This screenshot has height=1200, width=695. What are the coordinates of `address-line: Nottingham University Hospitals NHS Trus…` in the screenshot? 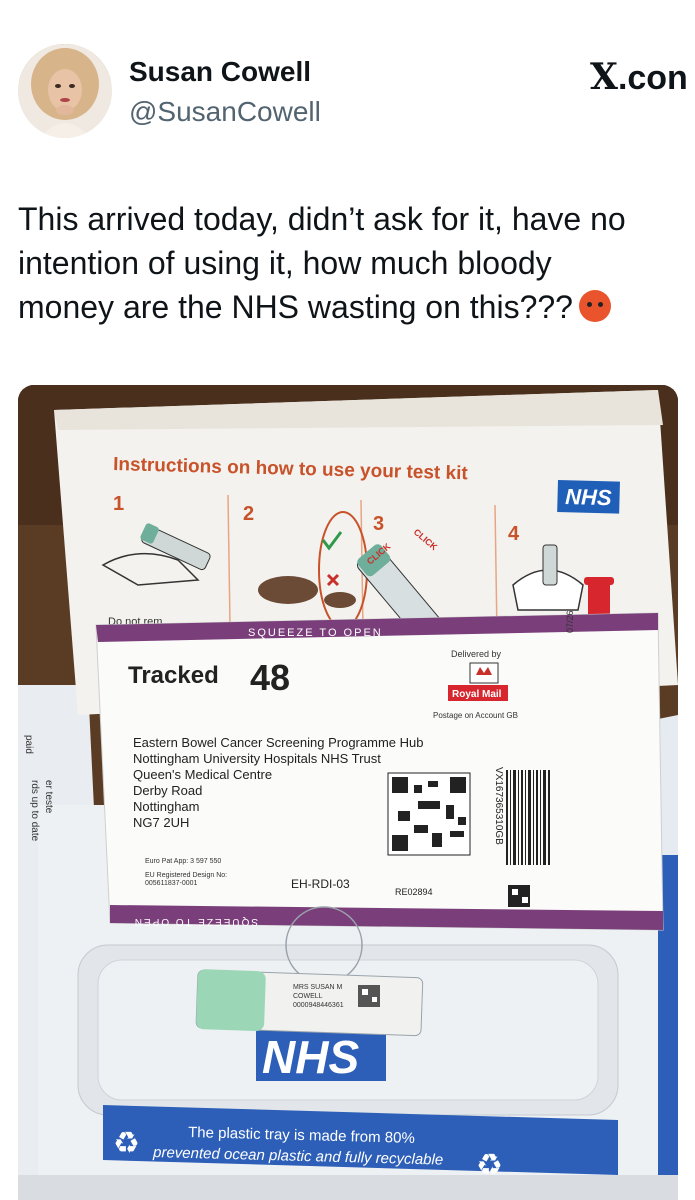 It's located at (257, 758).